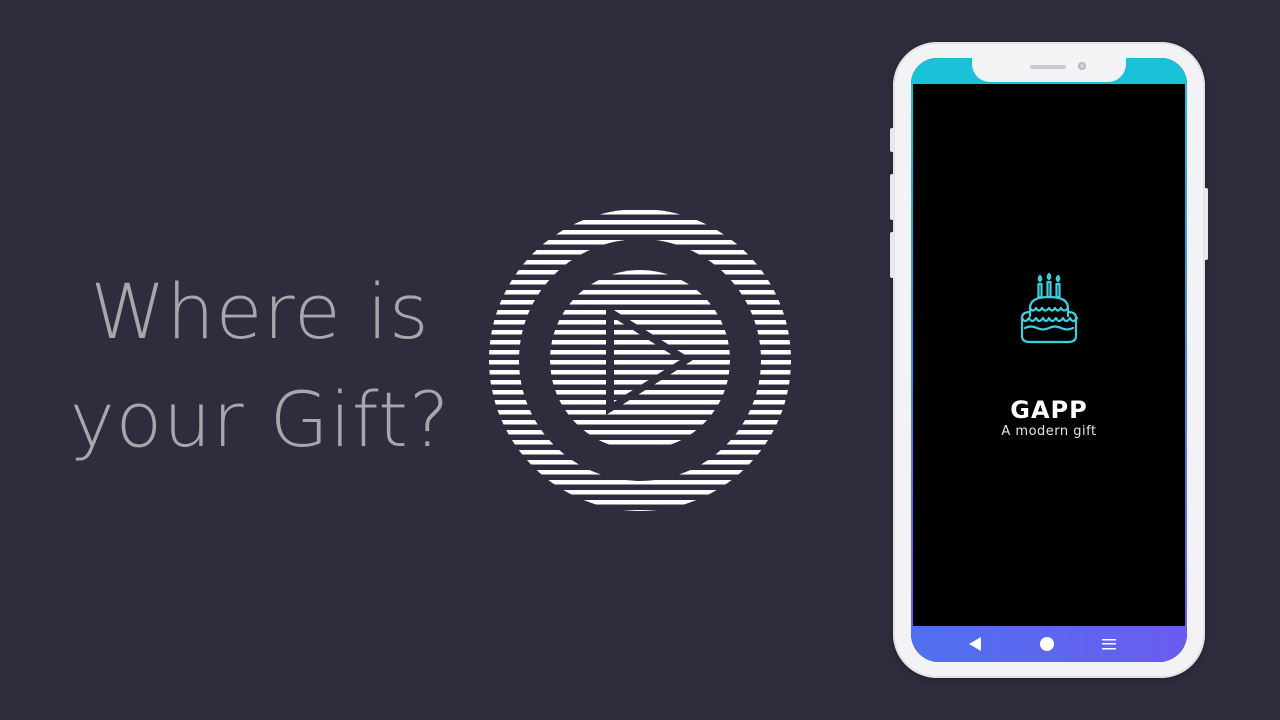 This screenshot has height=720, width=1280. Describe the element at coordinates (260, 419) in the screenshot. I see `headline-line-2: your Gift?` at that location.